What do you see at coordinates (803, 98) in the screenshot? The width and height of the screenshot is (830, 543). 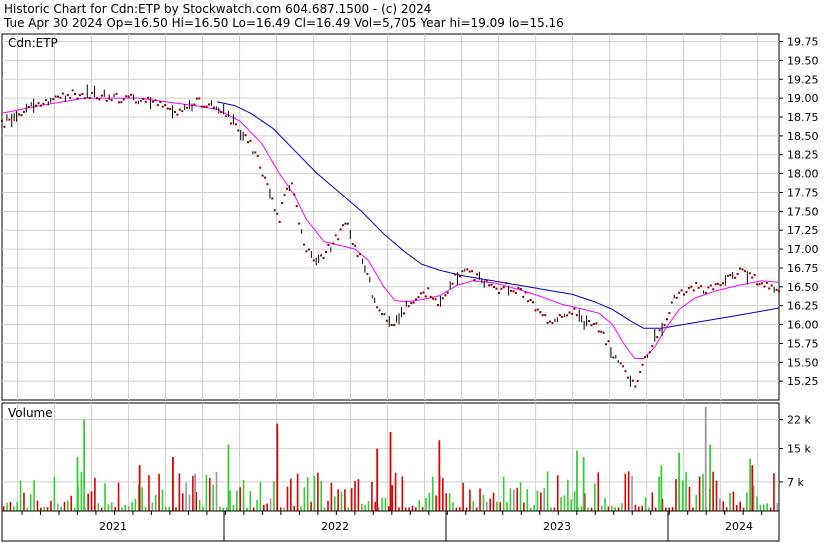 I see `price-tick-label: 19.00` at bounding box center [803, 98].